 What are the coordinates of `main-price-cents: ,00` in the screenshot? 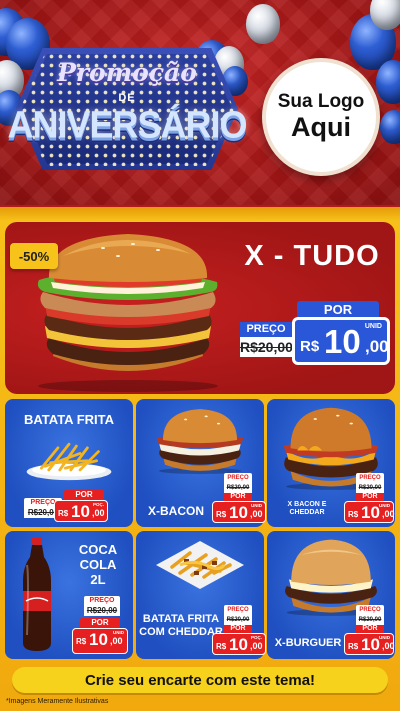 It's located at (377, 346).